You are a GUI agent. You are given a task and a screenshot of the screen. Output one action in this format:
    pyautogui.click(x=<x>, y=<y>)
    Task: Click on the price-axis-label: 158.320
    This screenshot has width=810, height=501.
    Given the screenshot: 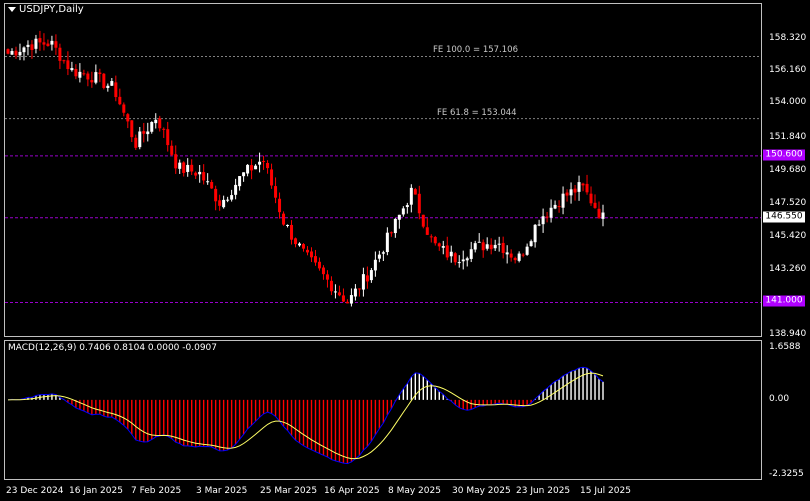 What is the action you would take?
    pyautogui.click(x=788, y=38)
    